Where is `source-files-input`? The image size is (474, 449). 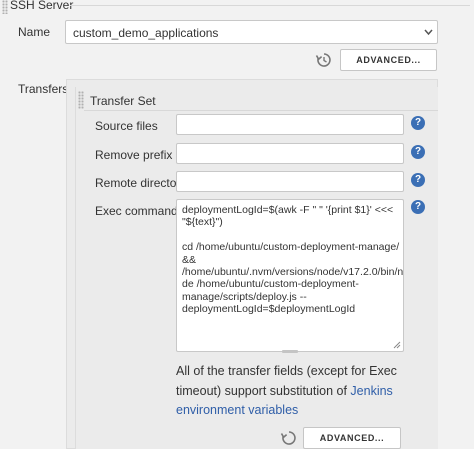 source-files-input is located at coordinates (290, 124).